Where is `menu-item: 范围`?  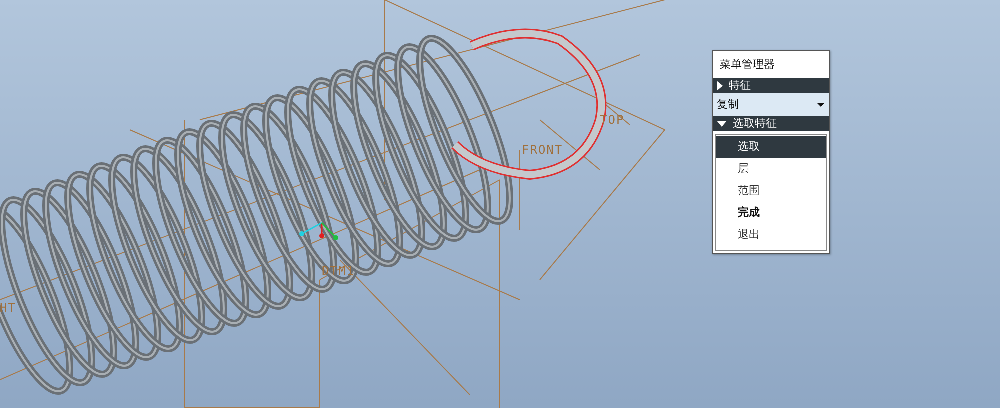
menu-item: 范围 is located at coordinates (771, 191).